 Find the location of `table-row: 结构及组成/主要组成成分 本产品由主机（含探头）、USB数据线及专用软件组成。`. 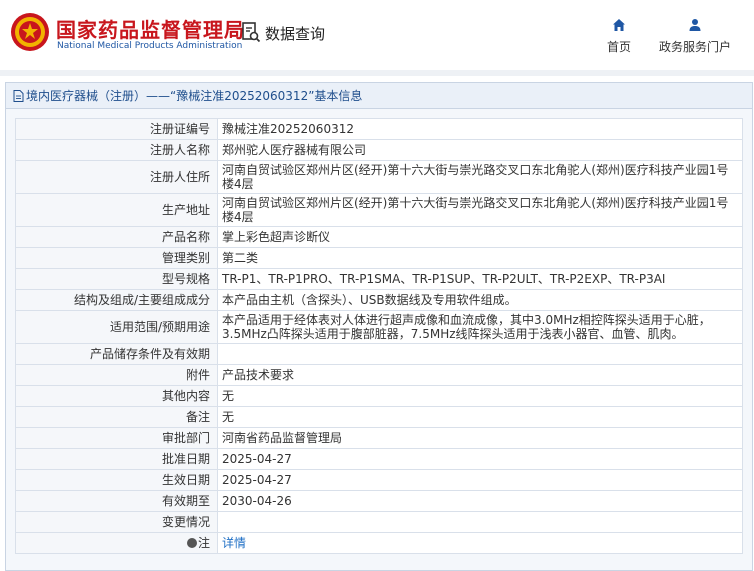

table-row: 结构及组成/主要组成成分 本产品由主机（含探头）、USB数据线及专用软件组成。 is located at coordinates (379, 300).